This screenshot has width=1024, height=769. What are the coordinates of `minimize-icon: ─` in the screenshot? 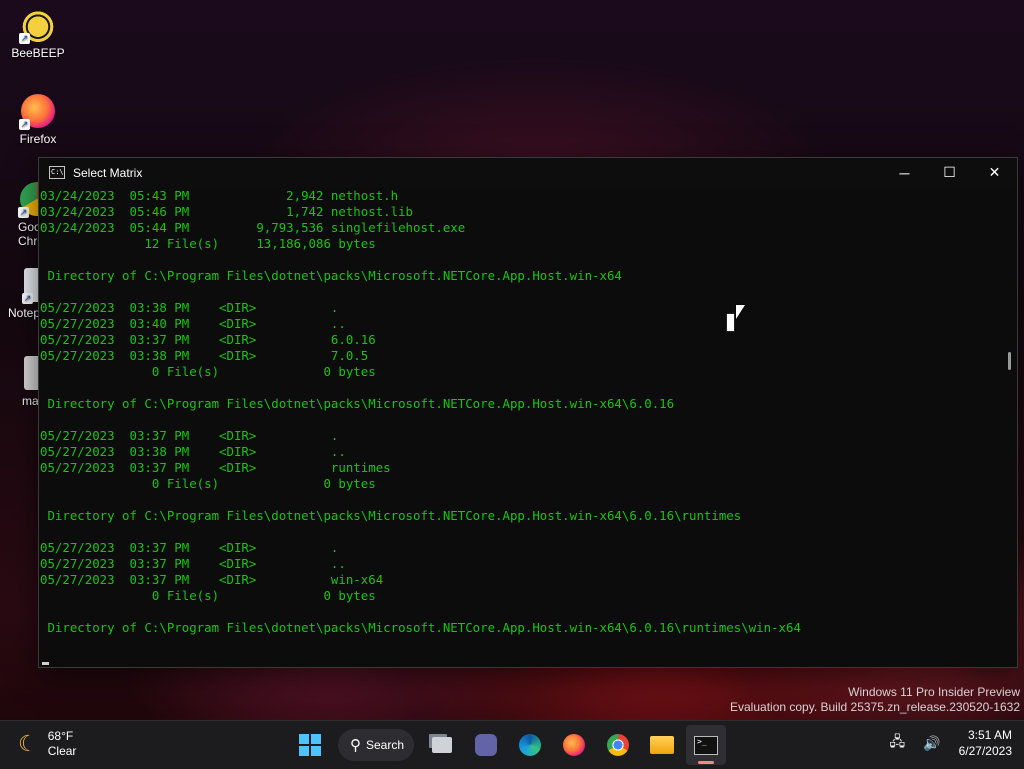 It's located at (904, 172).